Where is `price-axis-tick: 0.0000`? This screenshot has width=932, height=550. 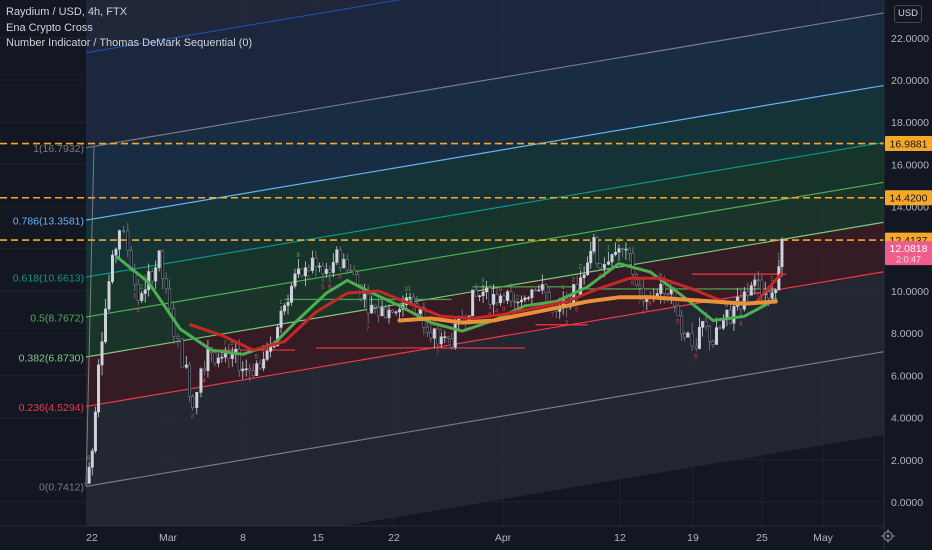
price-axis-tick: 0.0000 is located at coordinates (907, 503).